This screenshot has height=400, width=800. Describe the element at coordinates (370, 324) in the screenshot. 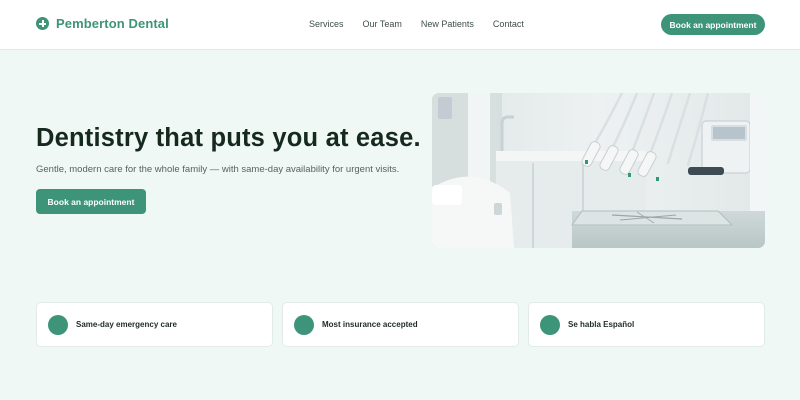

I see `feature-label: Most insurance accepted` at that location.